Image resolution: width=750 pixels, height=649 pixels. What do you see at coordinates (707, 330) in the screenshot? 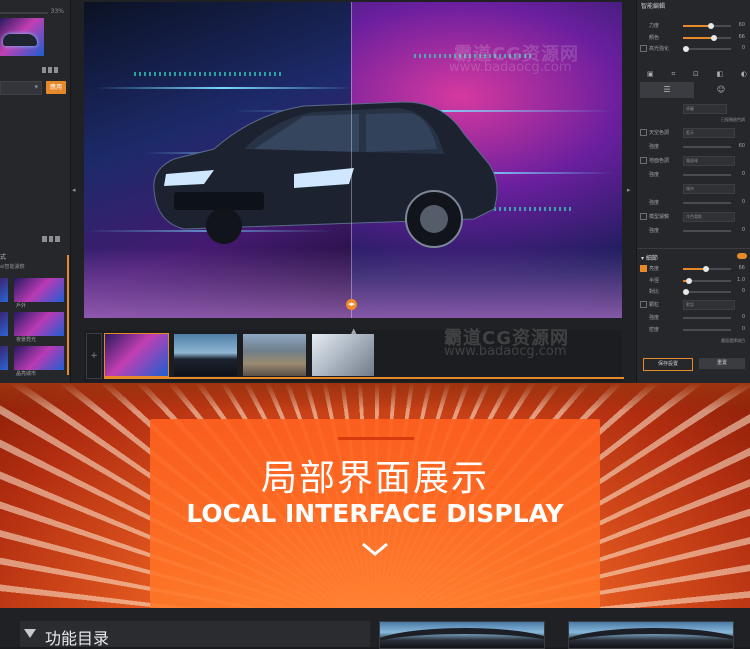
I see `grain-density-slider` at bounding box center [707, 330].